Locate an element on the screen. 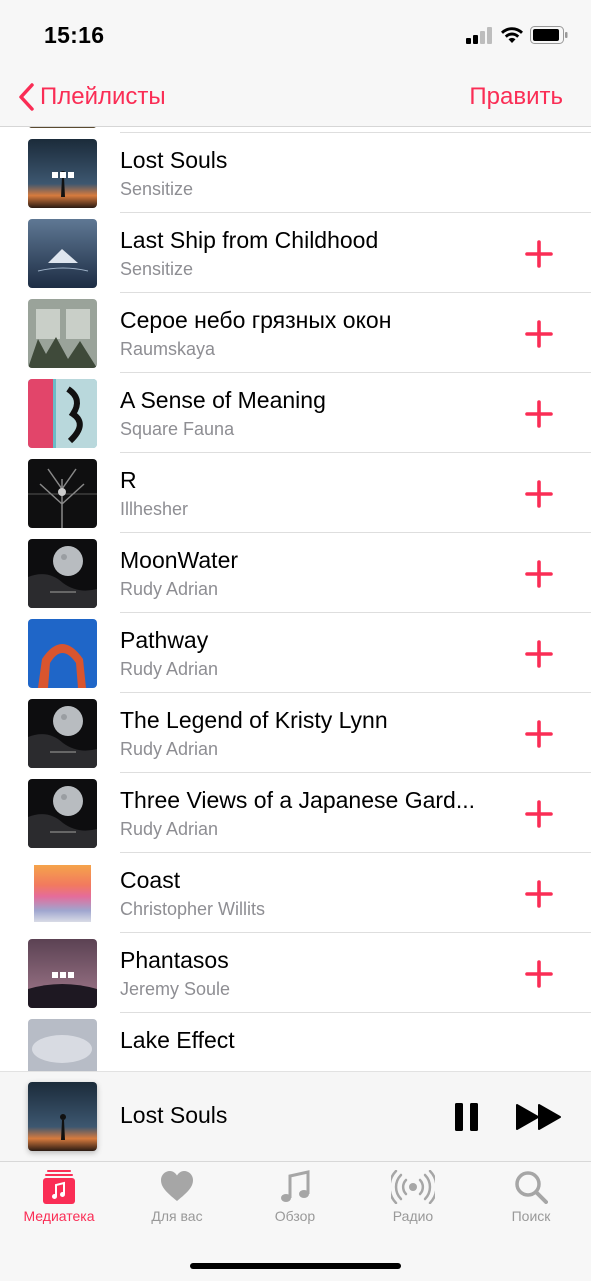  search-icon is located at coordinates (531, 1187).